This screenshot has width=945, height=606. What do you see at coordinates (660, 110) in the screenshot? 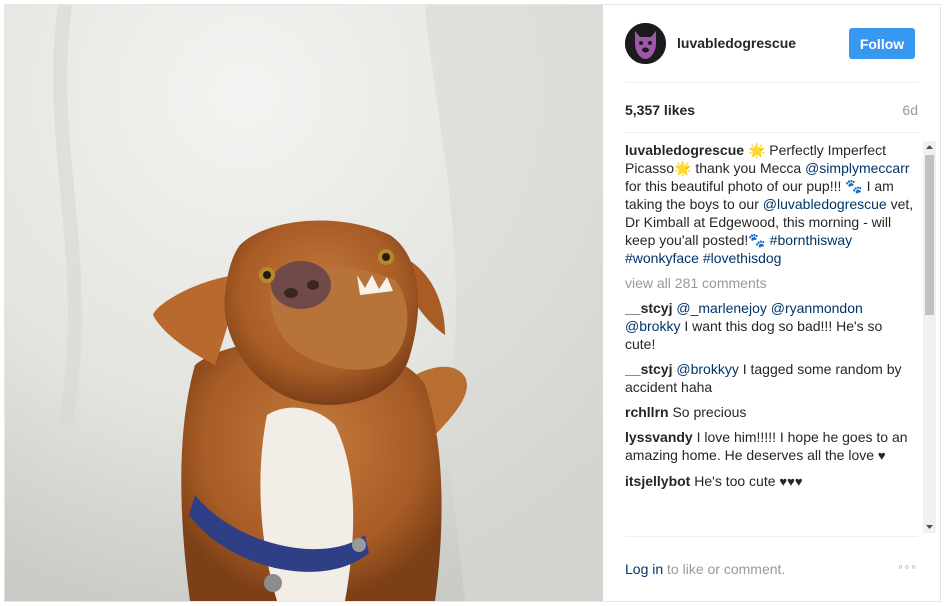
I see `likes-count: 5,357 likes` at bounding box center [660, 110].